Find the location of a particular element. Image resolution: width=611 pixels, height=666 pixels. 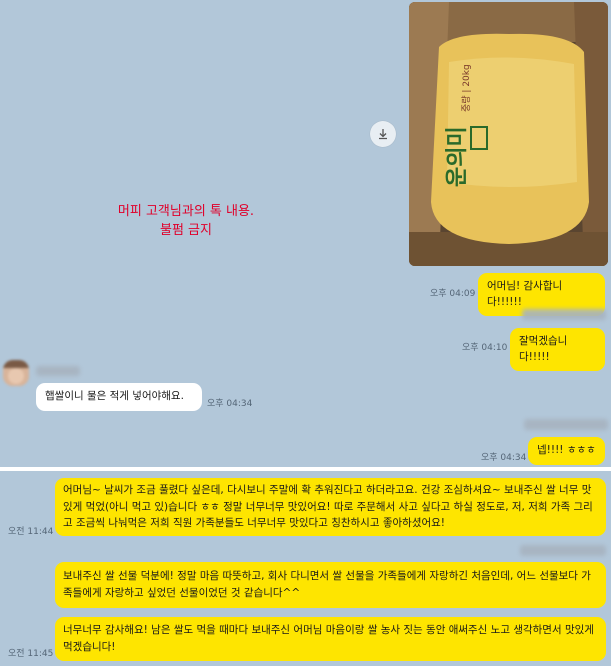

avatar-image is located at coordinates (16, 373).